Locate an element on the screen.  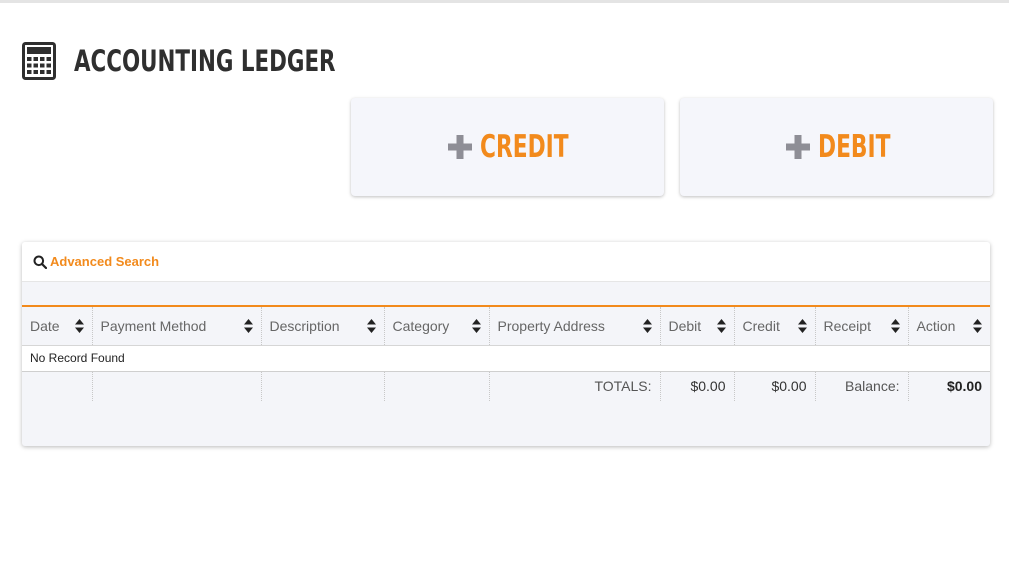
advanced-search-toggle: Advanced Search is located at coordinates (506, 262).